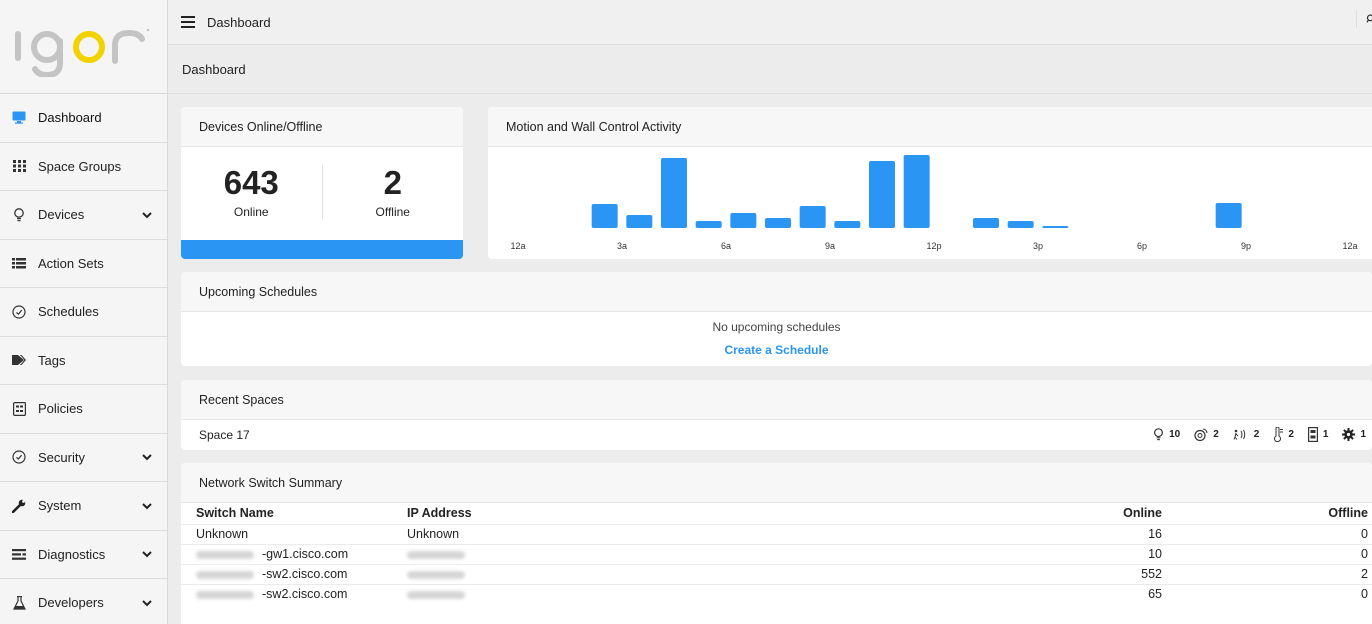  Describe the element at coordinates (1142, 246) in the screenshot. I see `x-tick-label: 6p` at that location.